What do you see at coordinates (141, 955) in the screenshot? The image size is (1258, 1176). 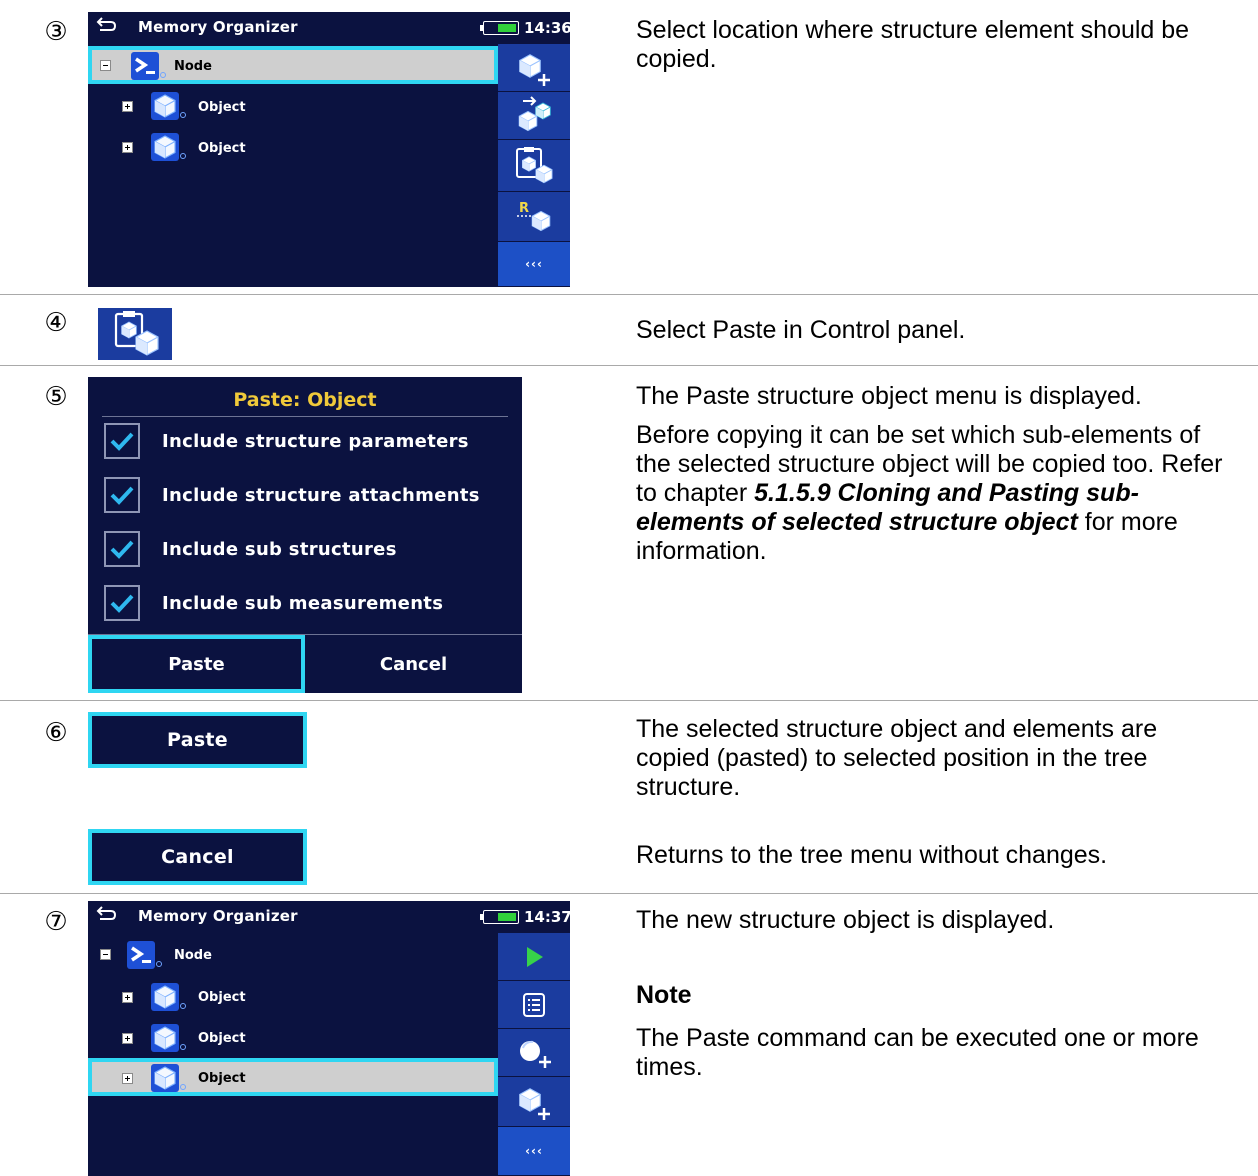 I see `node-icon` at bounding box center [141, 955].